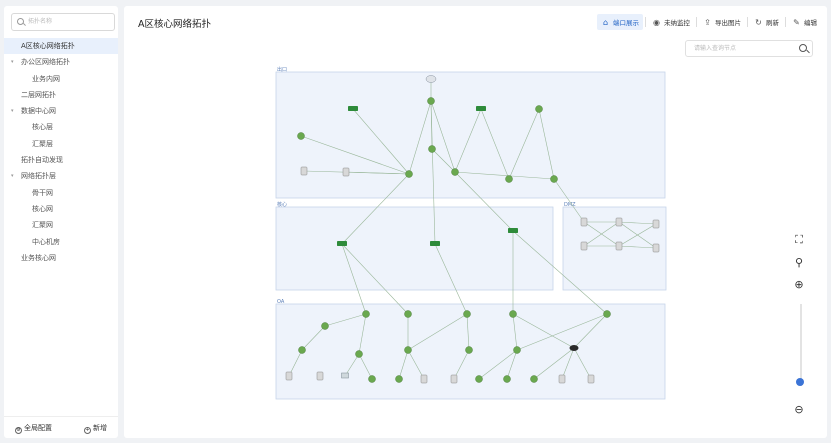 The height and width of the screenshot is (443, 831). Describe the element at coordinates (61, 258) in the screenshot. I see `tree-item: 业务核心网` at that location.